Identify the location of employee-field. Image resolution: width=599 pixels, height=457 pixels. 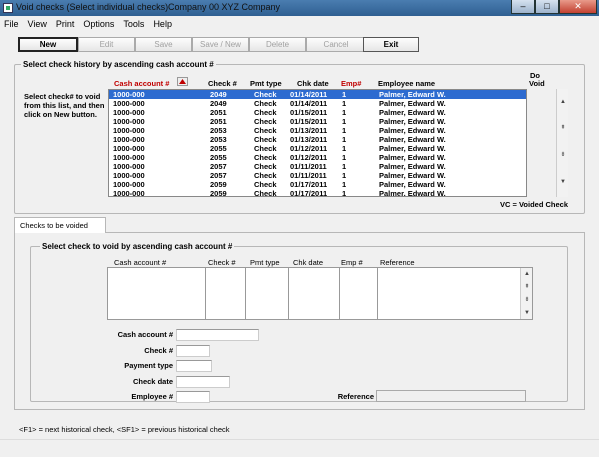
(193, 397).